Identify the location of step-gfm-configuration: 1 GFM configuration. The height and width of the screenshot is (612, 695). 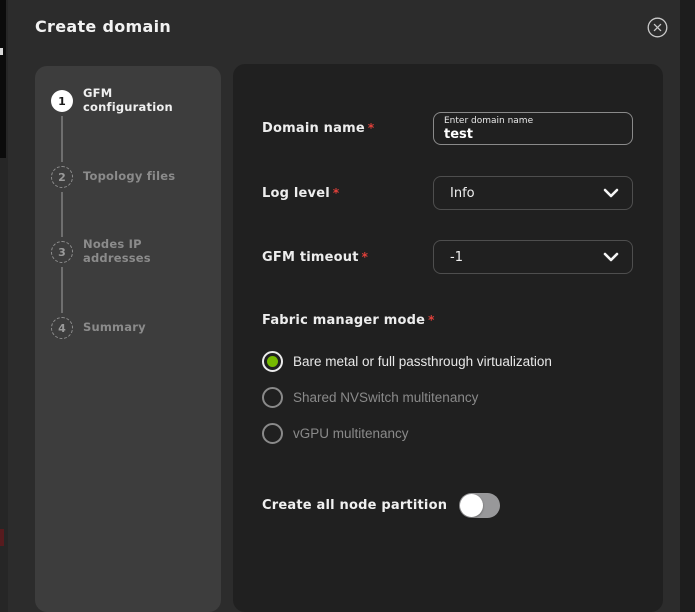
(131, 101).